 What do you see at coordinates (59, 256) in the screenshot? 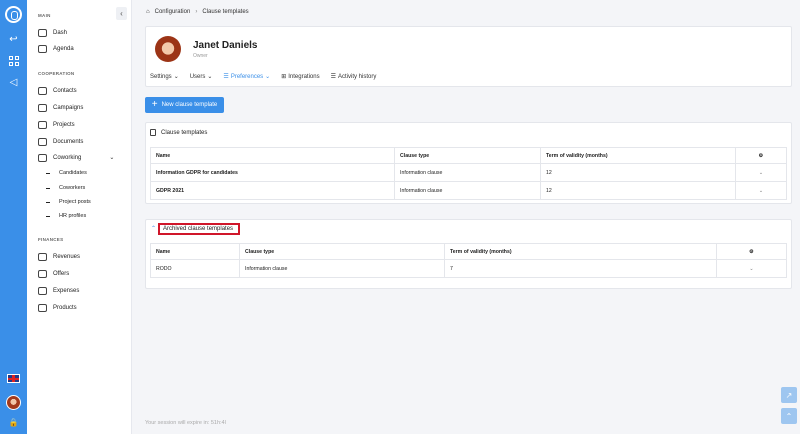
I see `sidebar-item-revenues: Revenues` at bounding box center [59, 256].